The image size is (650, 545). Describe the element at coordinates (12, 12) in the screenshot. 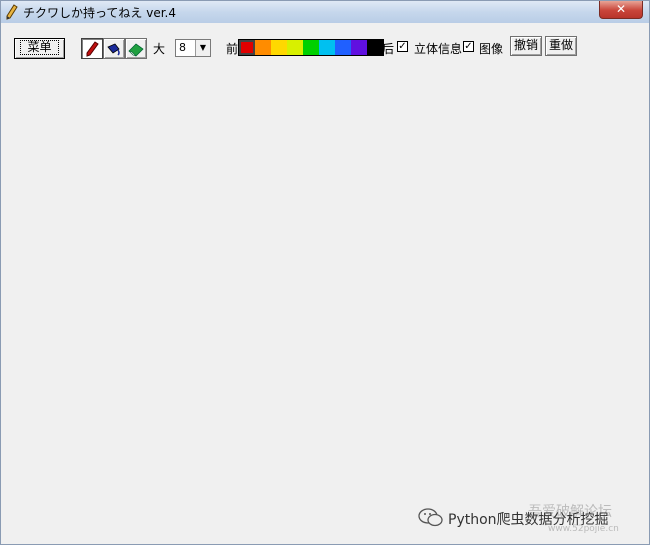

I see `pencil-icon` at that location.